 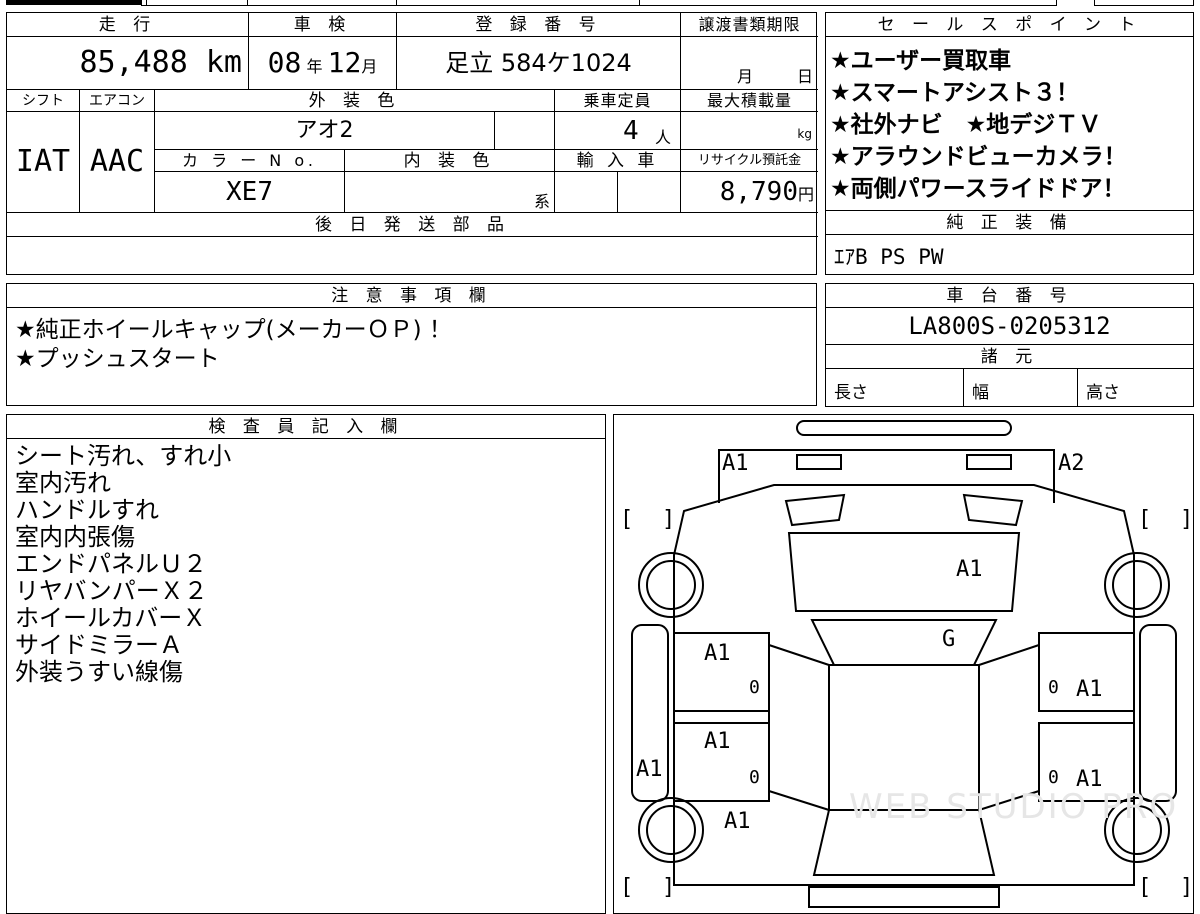 I want to click on top-strip, so click(x=600, y=3).